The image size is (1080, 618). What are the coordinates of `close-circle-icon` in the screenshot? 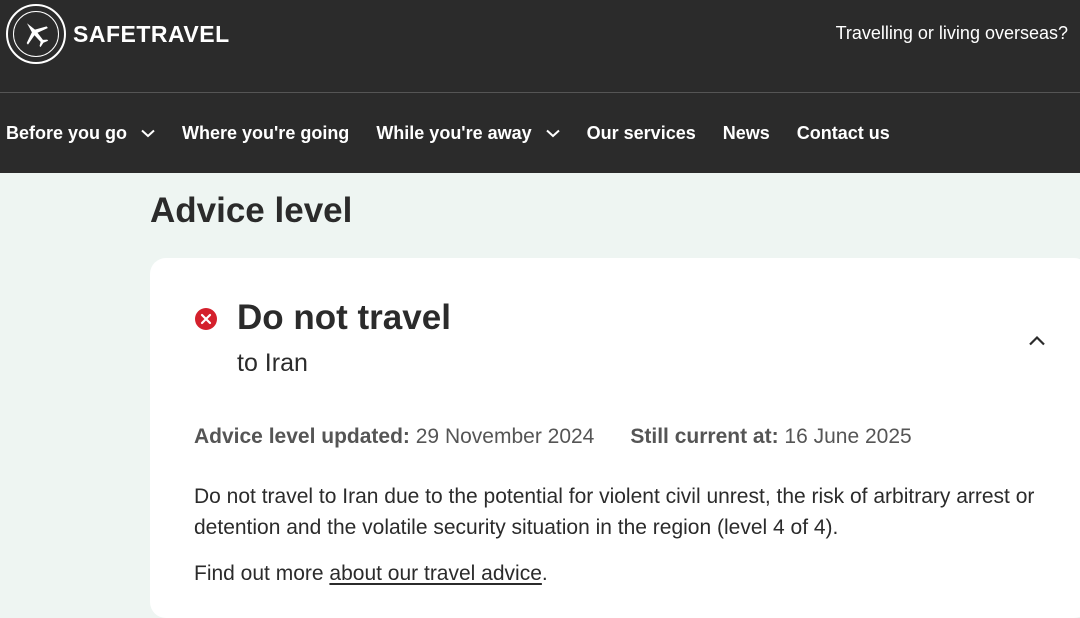 It's located at (206, 319).